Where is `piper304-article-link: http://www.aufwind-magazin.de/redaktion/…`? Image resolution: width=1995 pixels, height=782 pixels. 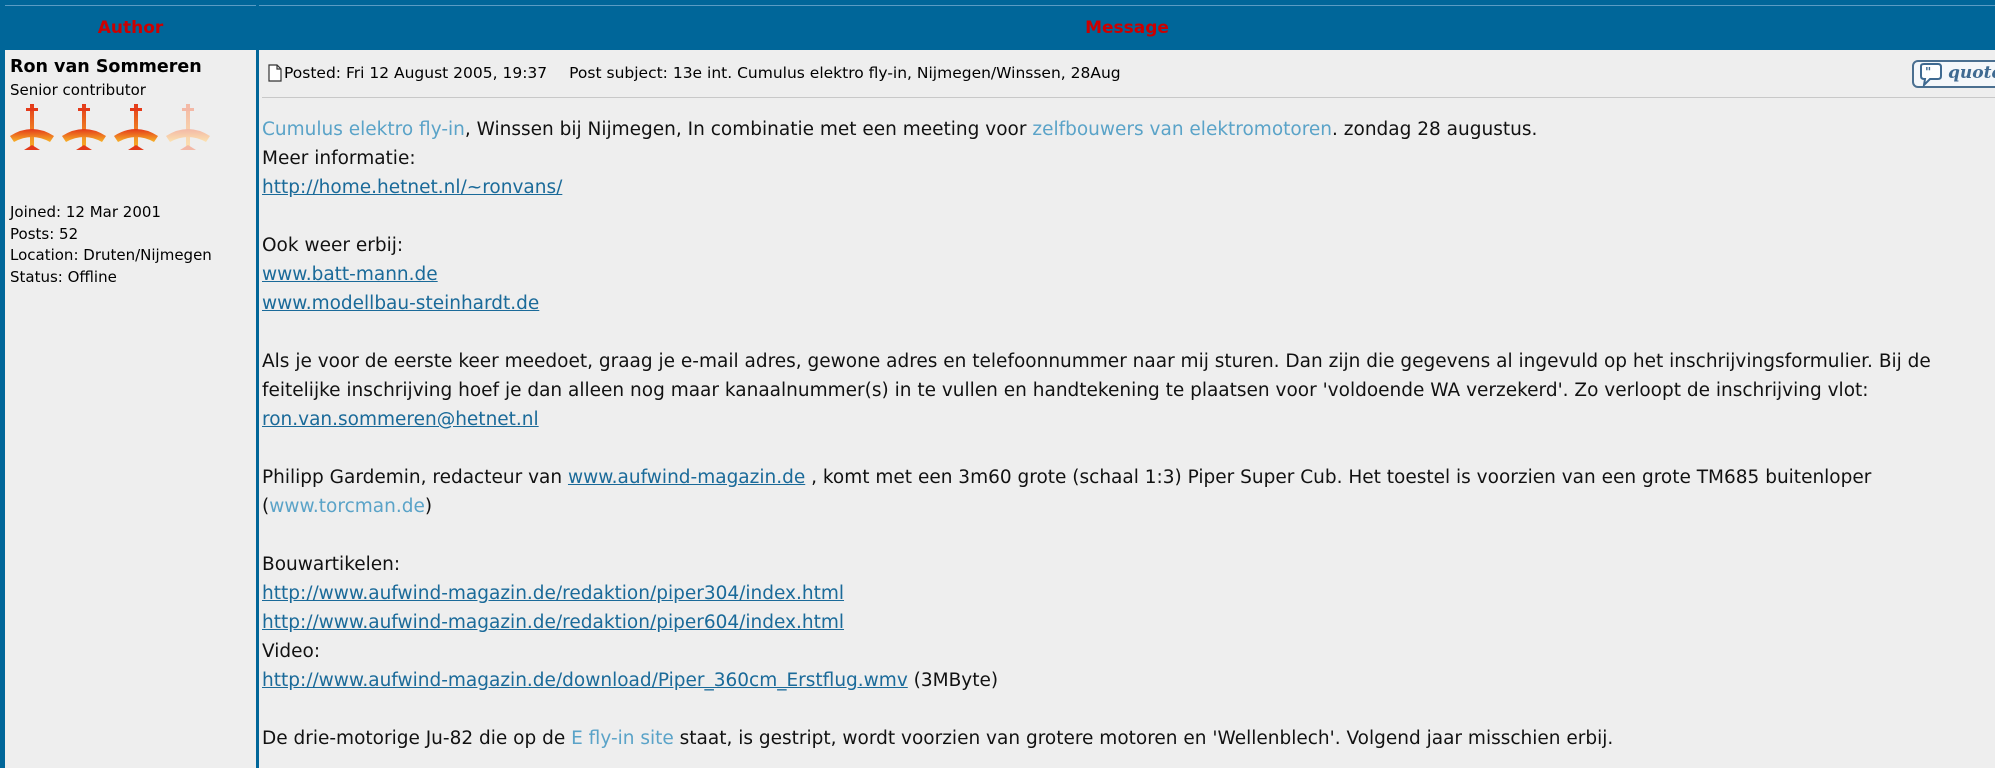
piper304-article-link: http://www.aufwind-magazin.de/redaktion/… is located at coordinates (553, 593).